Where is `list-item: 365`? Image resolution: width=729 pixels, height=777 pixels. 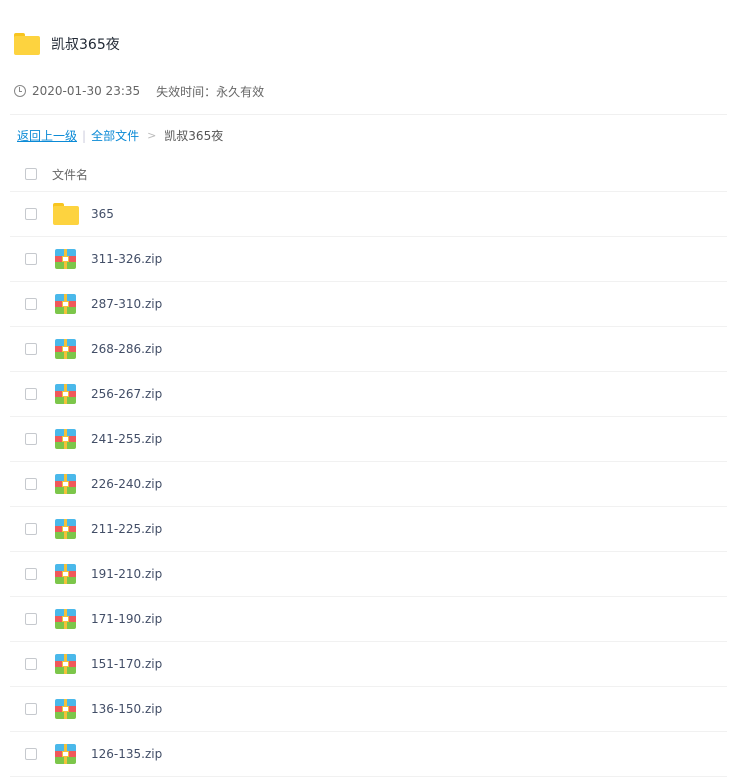 list-item: 365 is located at coordinates (368, 214).